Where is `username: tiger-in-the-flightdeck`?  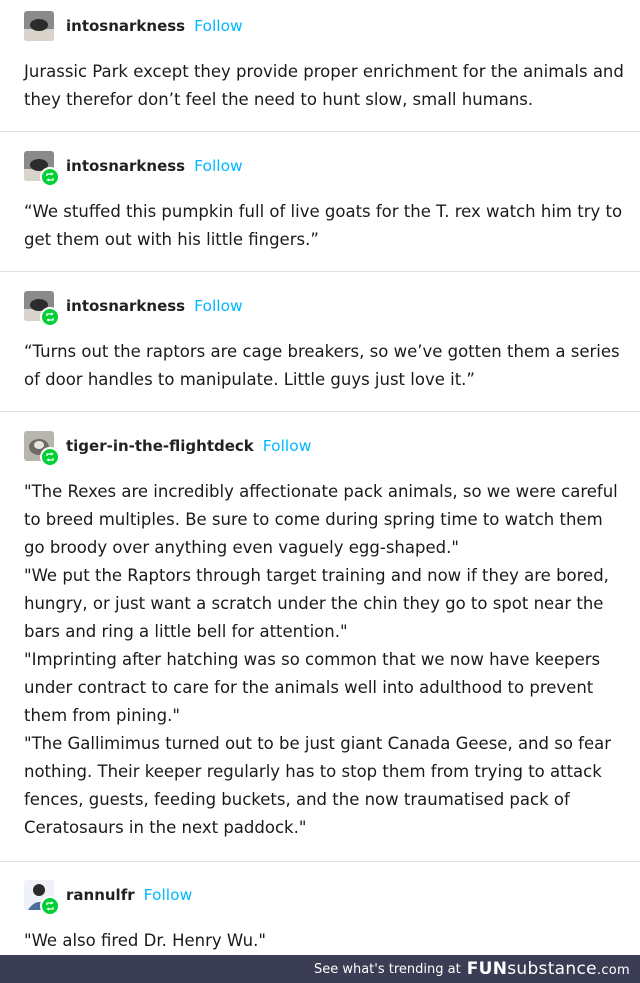 username: tiger-in-the-flightdeck is located at coordinates (160, 446).